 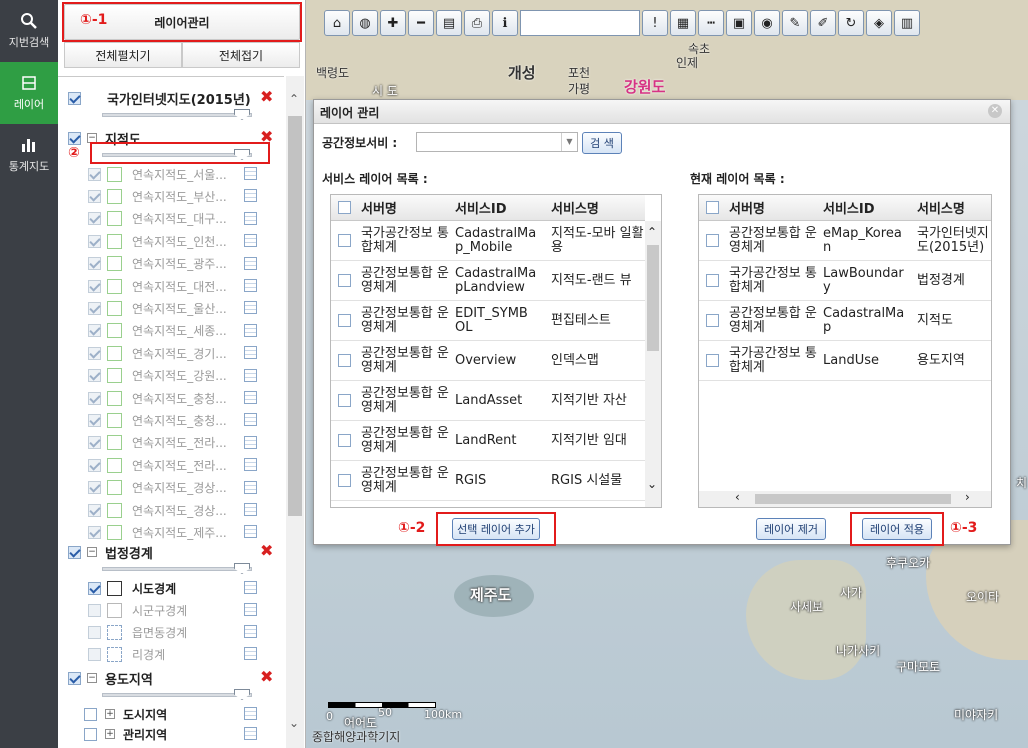 I want to click on nav-item-stat-map: 통계지도, so click(x=29, y=155).